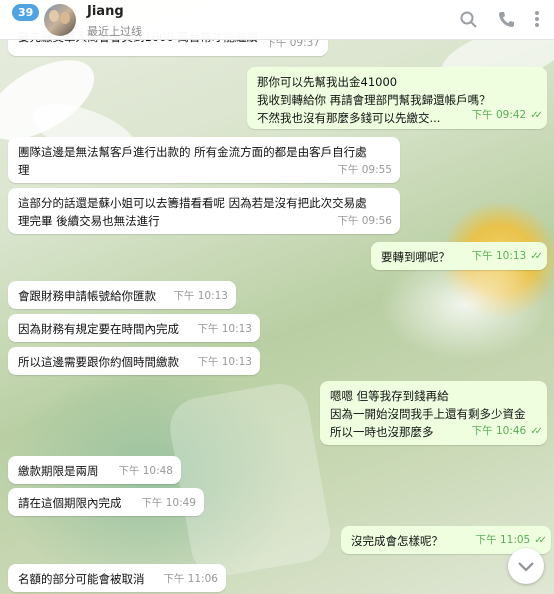 This screenshot has height=594, width=554. I want to click on avatar, so click(60, 20).